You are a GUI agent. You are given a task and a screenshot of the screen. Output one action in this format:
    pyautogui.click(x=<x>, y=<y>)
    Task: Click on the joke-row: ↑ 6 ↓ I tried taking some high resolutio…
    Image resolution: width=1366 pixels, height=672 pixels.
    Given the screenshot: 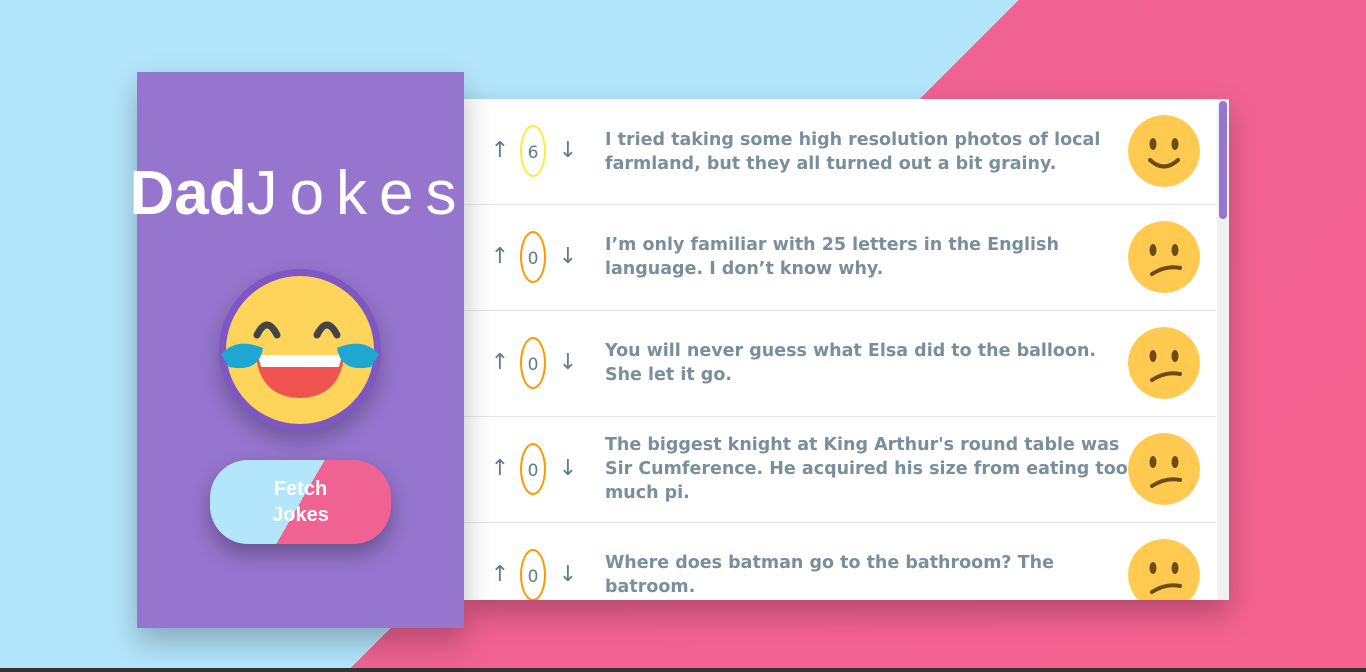 What is the action you would take?
    pyautogui.click(x=840, y=152)
    